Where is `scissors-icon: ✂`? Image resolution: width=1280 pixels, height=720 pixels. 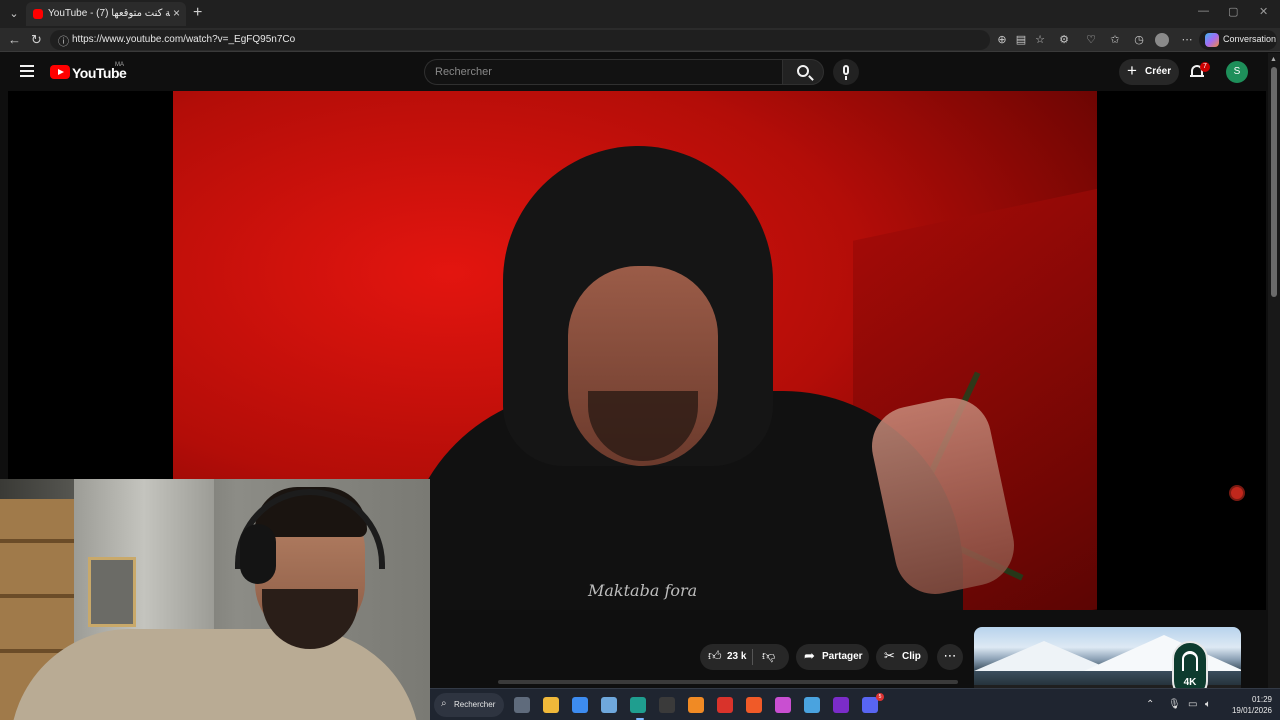 scissors-icon: ✂ is located at coordinates (889, 655).